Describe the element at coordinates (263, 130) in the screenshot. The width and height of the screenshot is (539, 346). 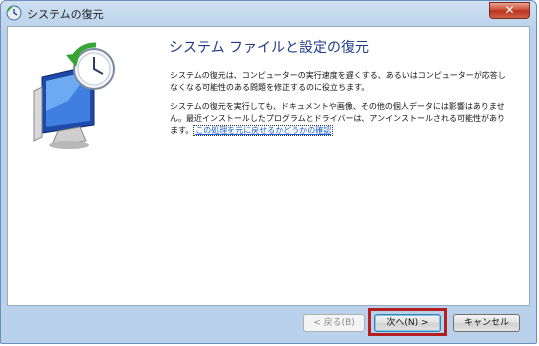
I see `undo-check-link: この処理を元に戻せるかどうかの確認` at that location.